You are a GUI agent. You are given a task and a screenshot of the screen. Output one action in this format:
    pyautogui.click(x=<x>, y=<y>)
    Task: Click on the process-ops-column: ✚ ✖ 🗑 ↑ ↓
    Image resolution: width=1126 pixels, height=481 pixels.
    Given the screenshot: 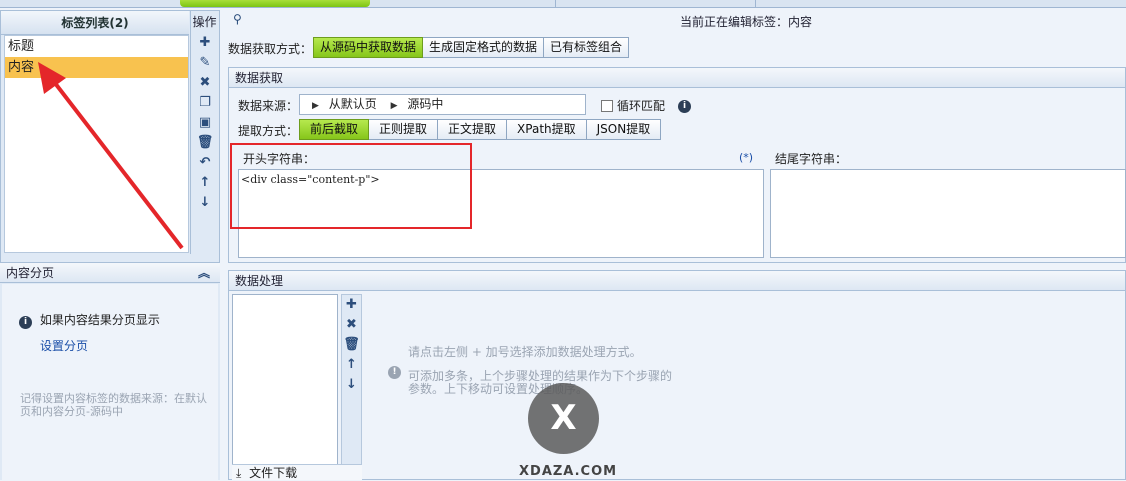 What is the action you would take?
    pyautogui.click(x=351, y=380)
    